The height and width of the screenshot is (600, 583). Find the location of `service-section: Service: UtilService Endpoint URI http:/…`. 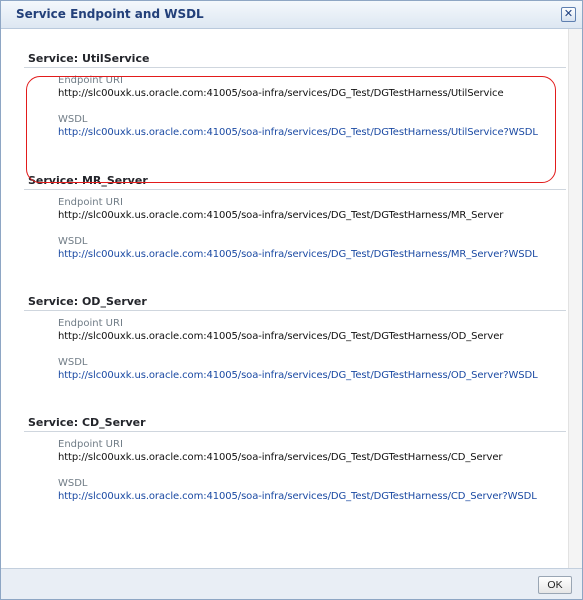

service-section: Service: UtilService Endpoint URI http:/… is located at coordinates (295, 94).